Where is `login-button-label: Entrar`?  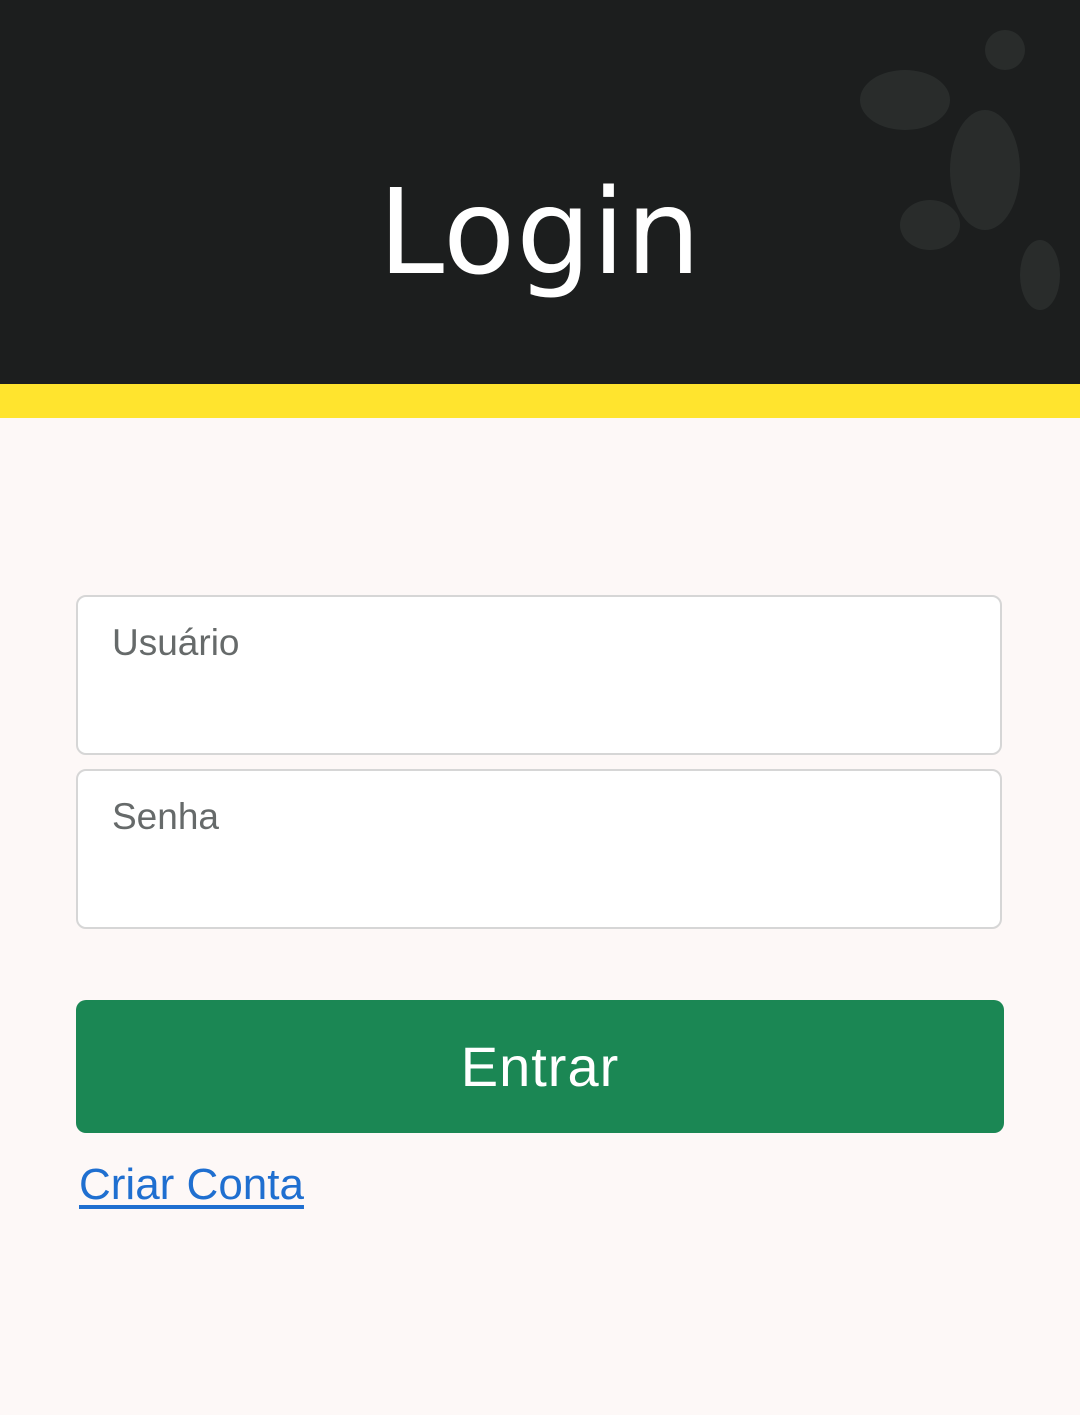
login-button-label: Entrar is located at coordinates (540, 1066).